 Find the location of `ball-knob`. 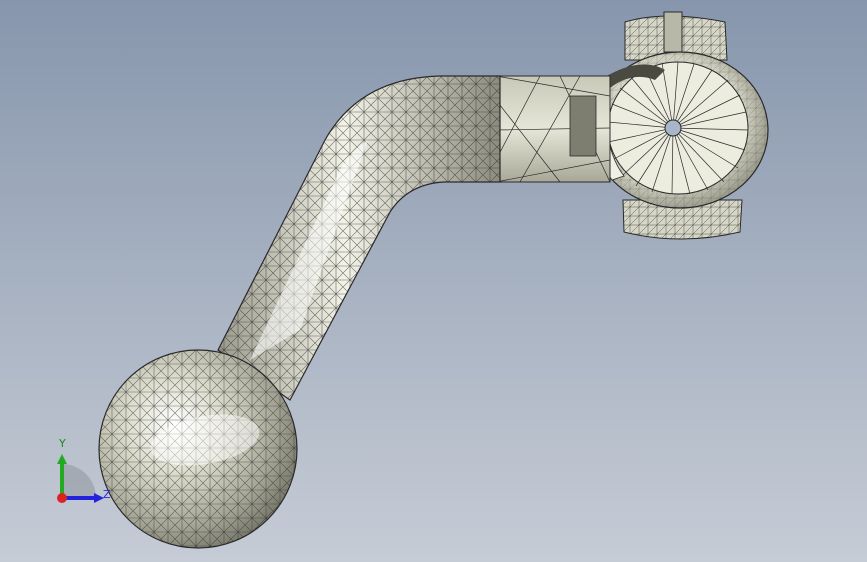

ball-knob is located at coordinates (198, 449).